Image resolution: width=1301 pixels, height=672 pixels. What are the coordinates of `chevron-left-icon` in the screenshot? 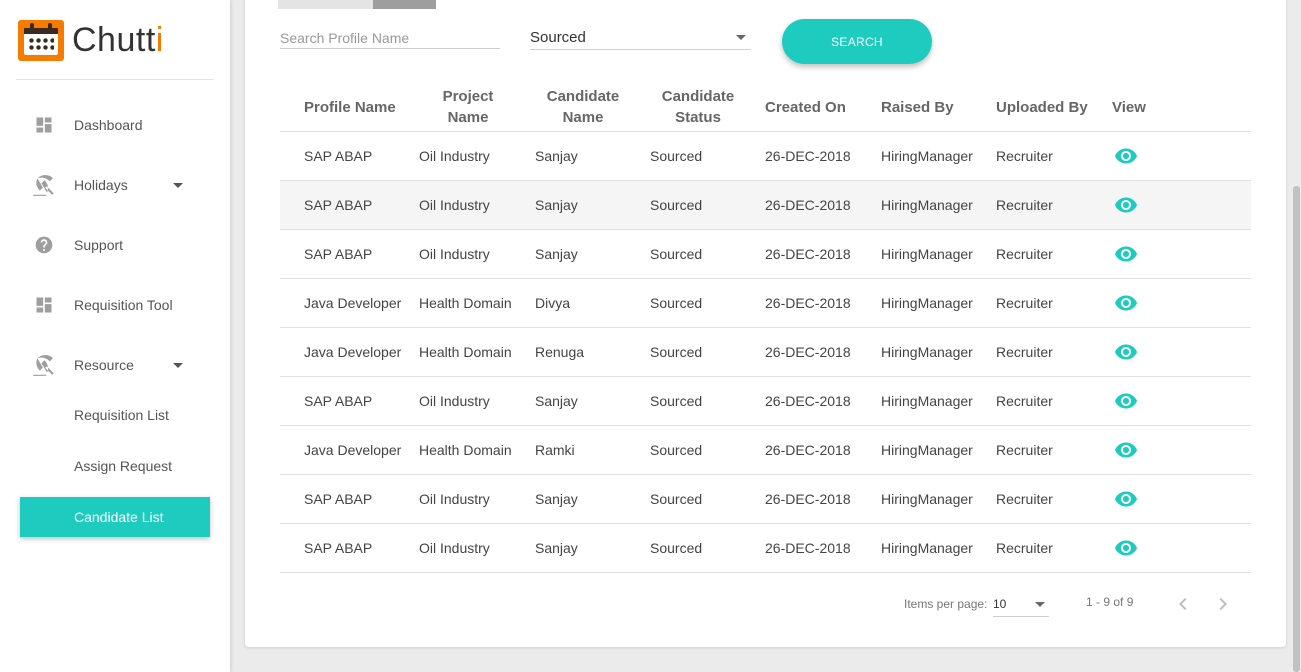 It's located at (1183, 604).